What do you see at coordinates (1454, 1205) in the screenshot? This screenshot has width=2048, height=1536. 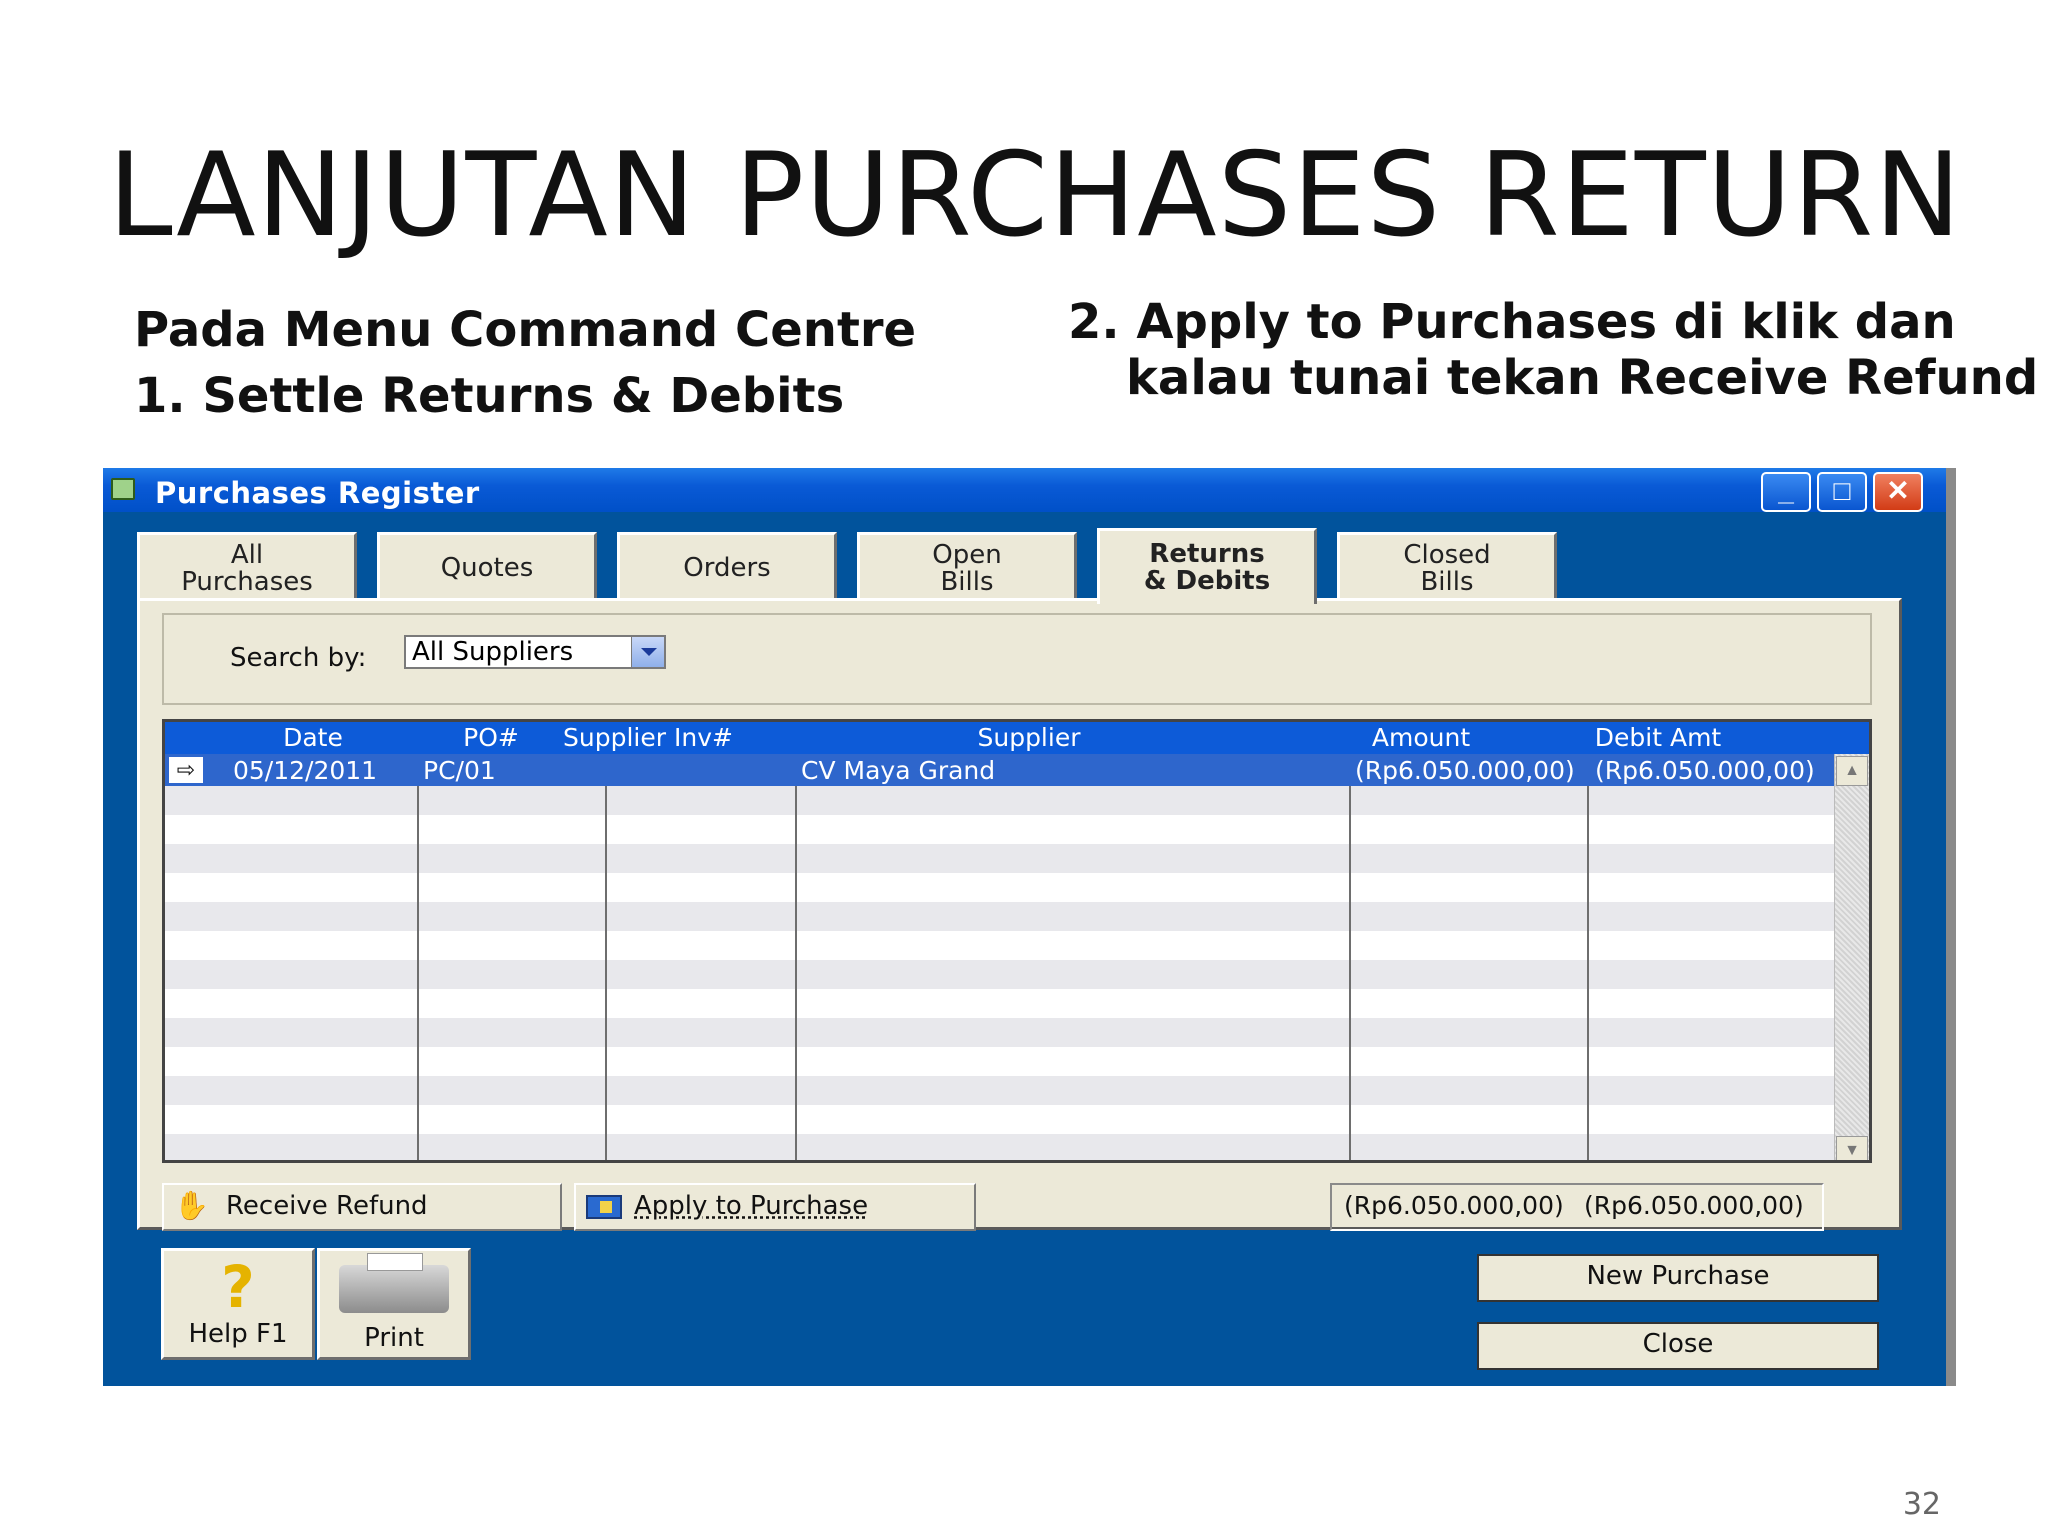 I see `total-amount: (Rp6.050.000,00)` at bounding box center [1454, 1205].